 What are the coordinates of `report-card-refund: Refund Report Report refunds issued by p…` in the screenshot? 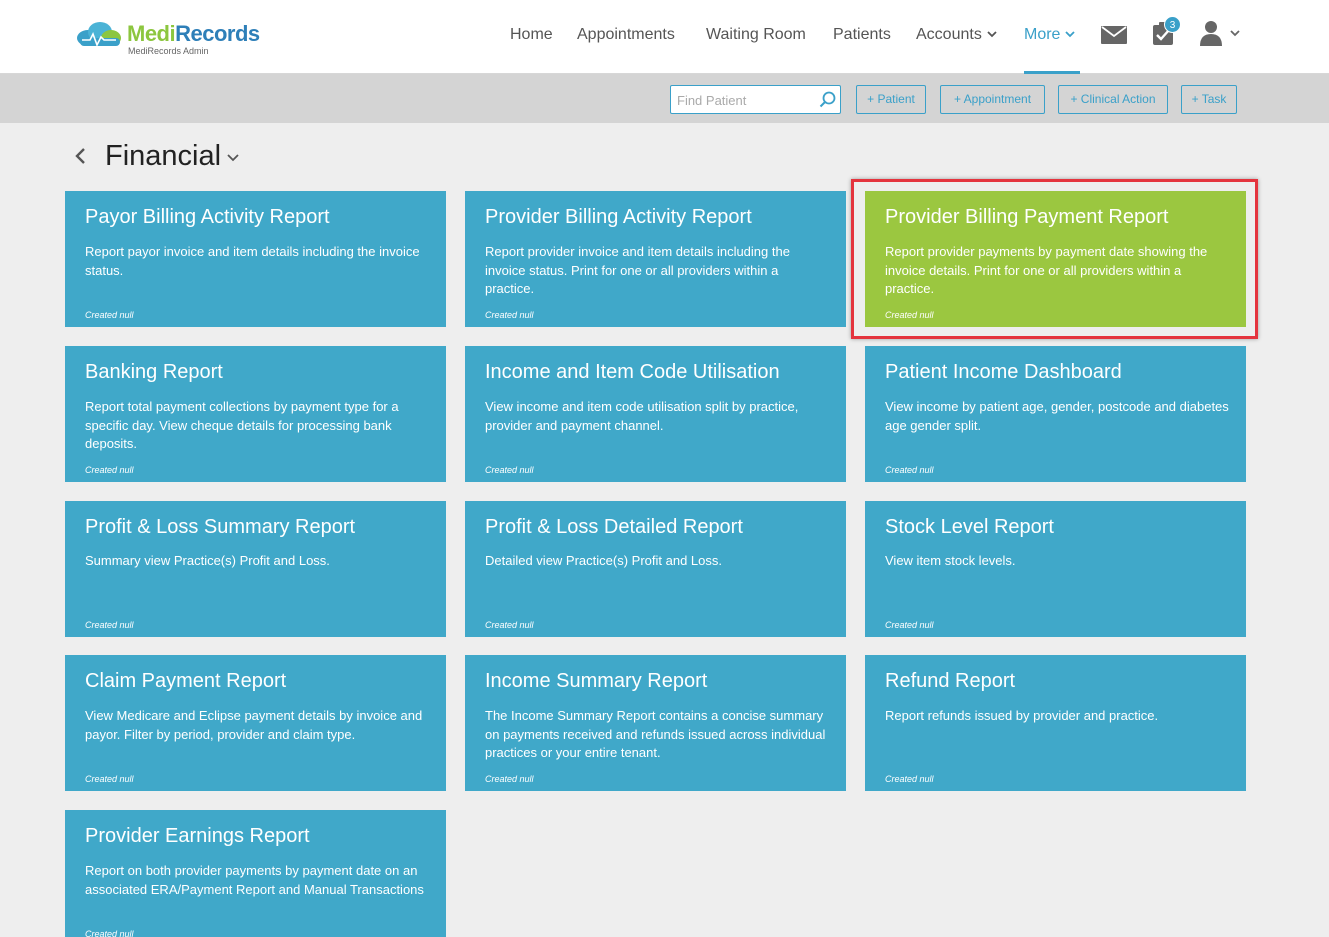 It's located at (1055, 723).